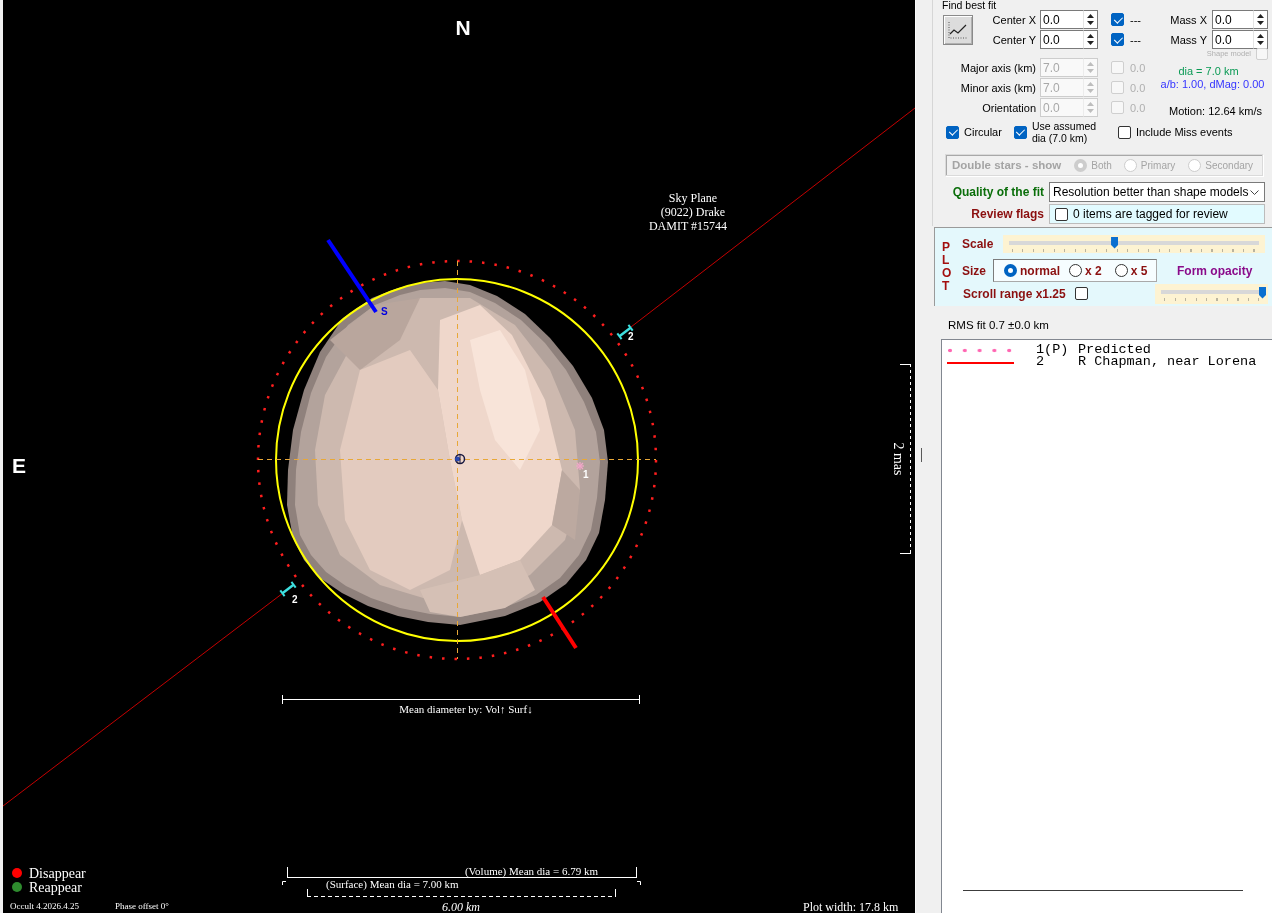 Image resolution: width=1272 pixels, height=913 pixels. I want to click on field-label: Mass X, so click(1188, 19).